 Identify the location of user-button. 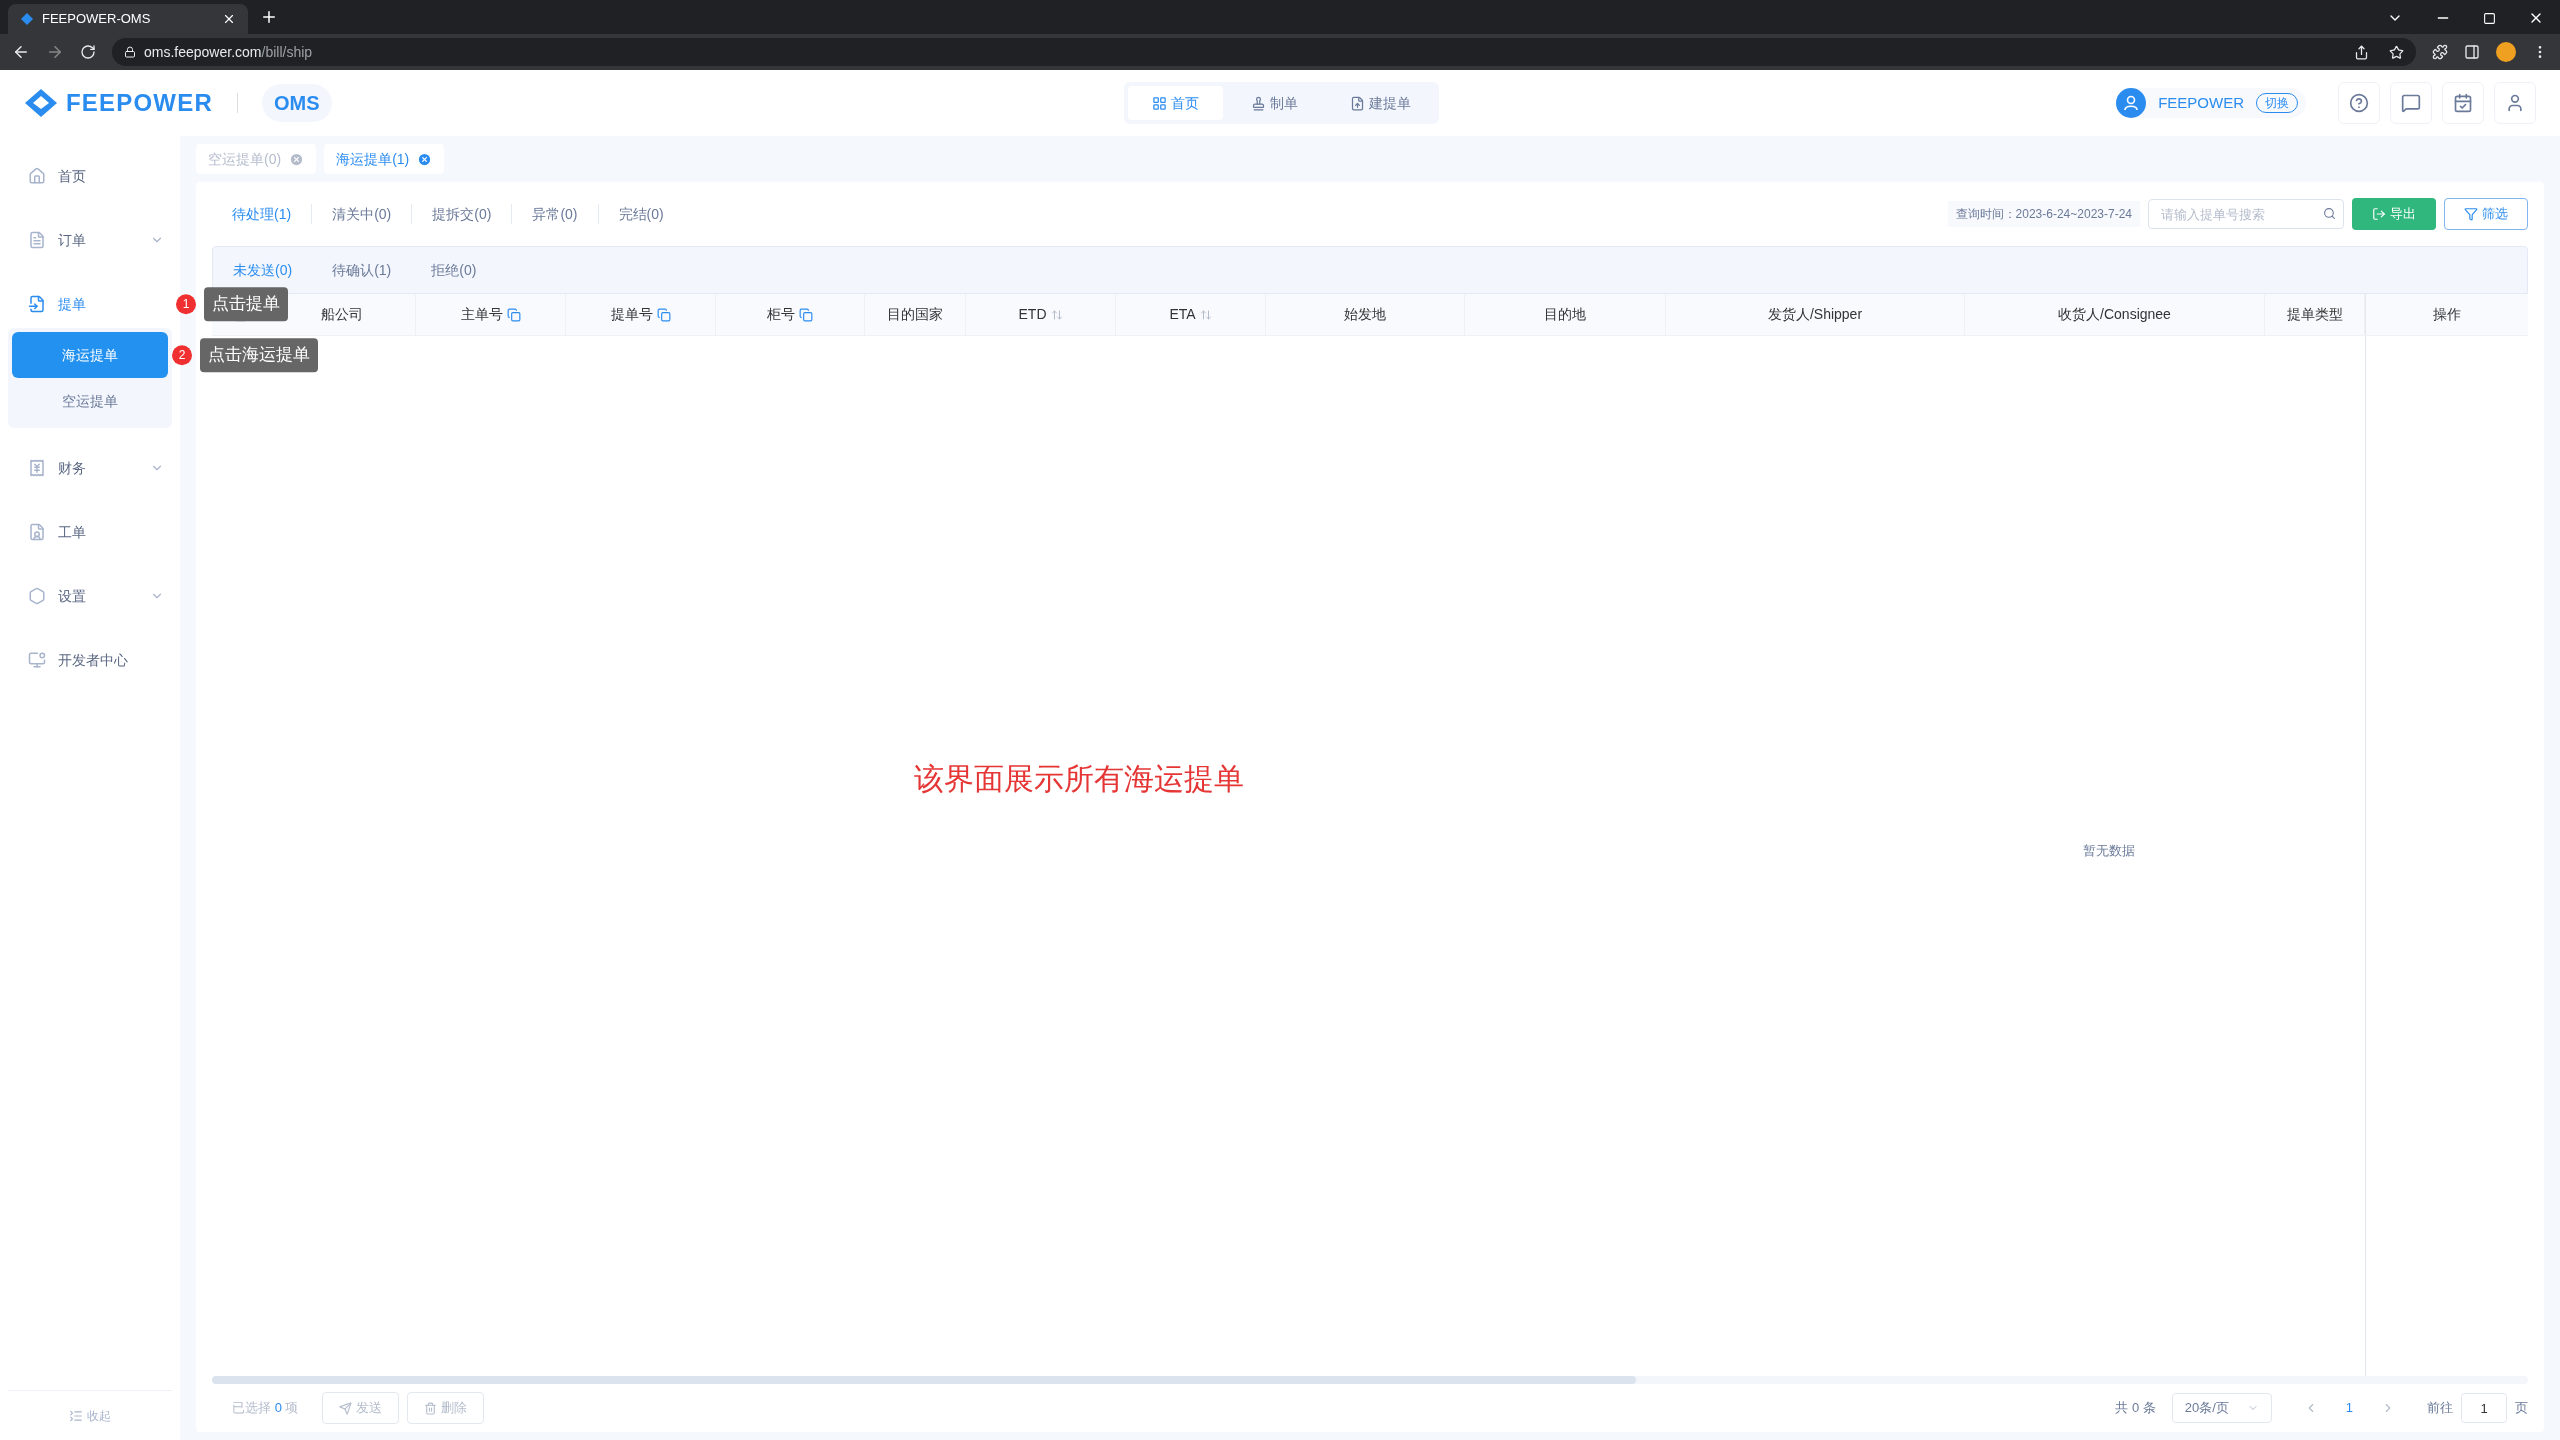
(2515, 103).